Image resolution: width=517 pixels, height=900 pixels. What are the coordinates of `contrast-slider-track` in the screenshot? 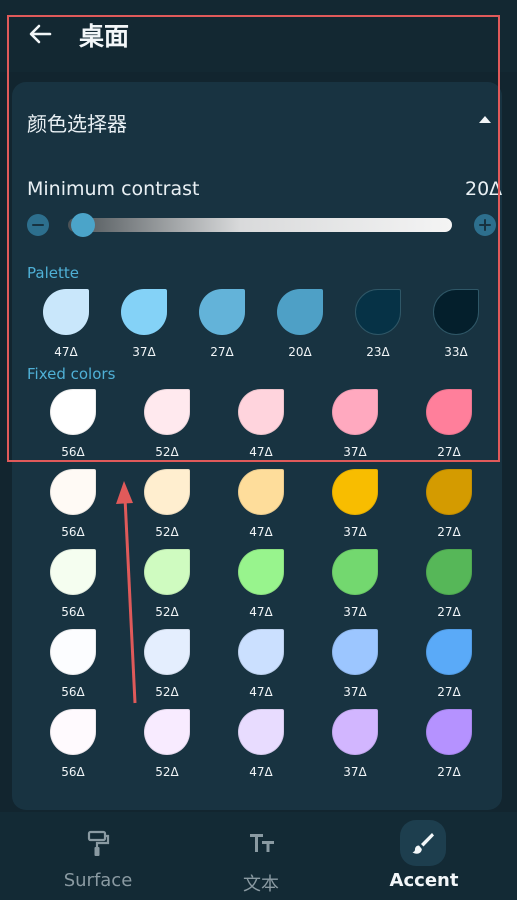 It's located at (260, 225).